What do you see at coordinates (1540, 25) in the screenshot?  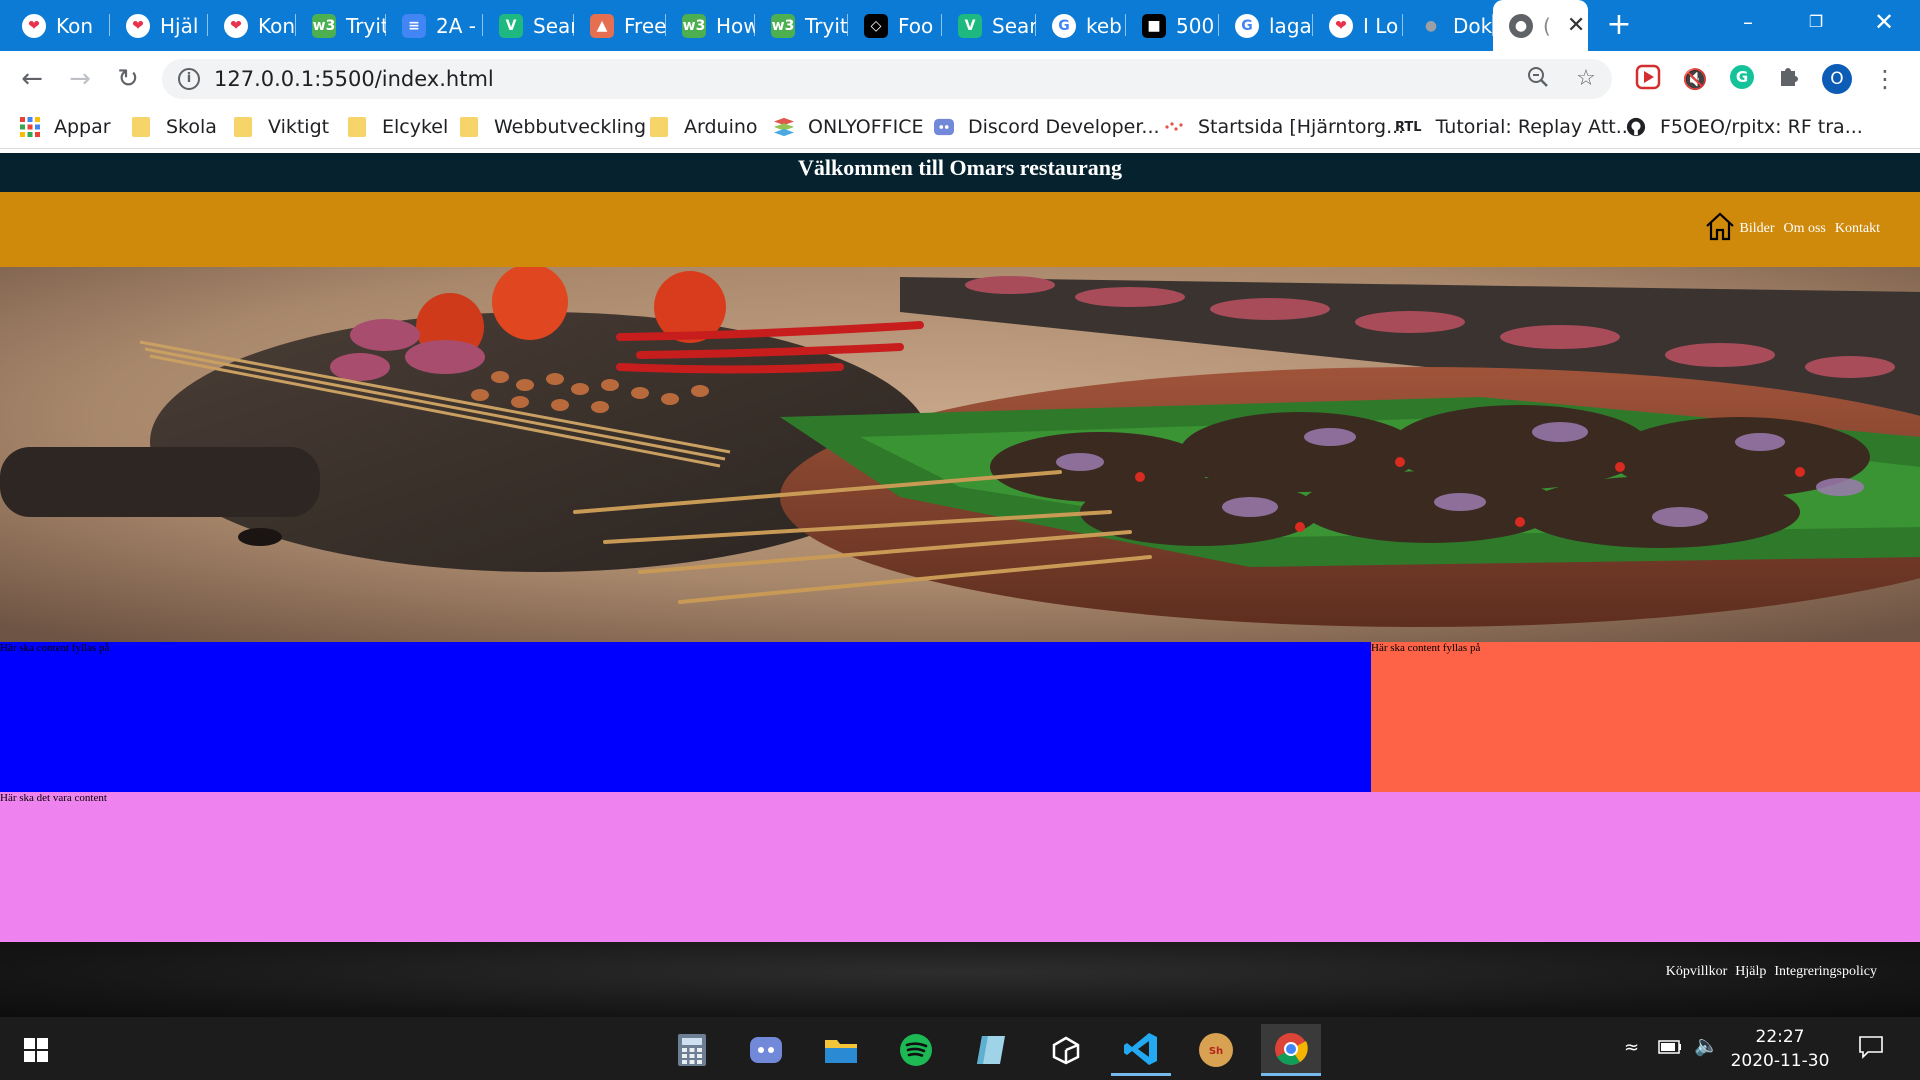 I see `tab-active: ● (✕` at bounding box center [1540, 25].